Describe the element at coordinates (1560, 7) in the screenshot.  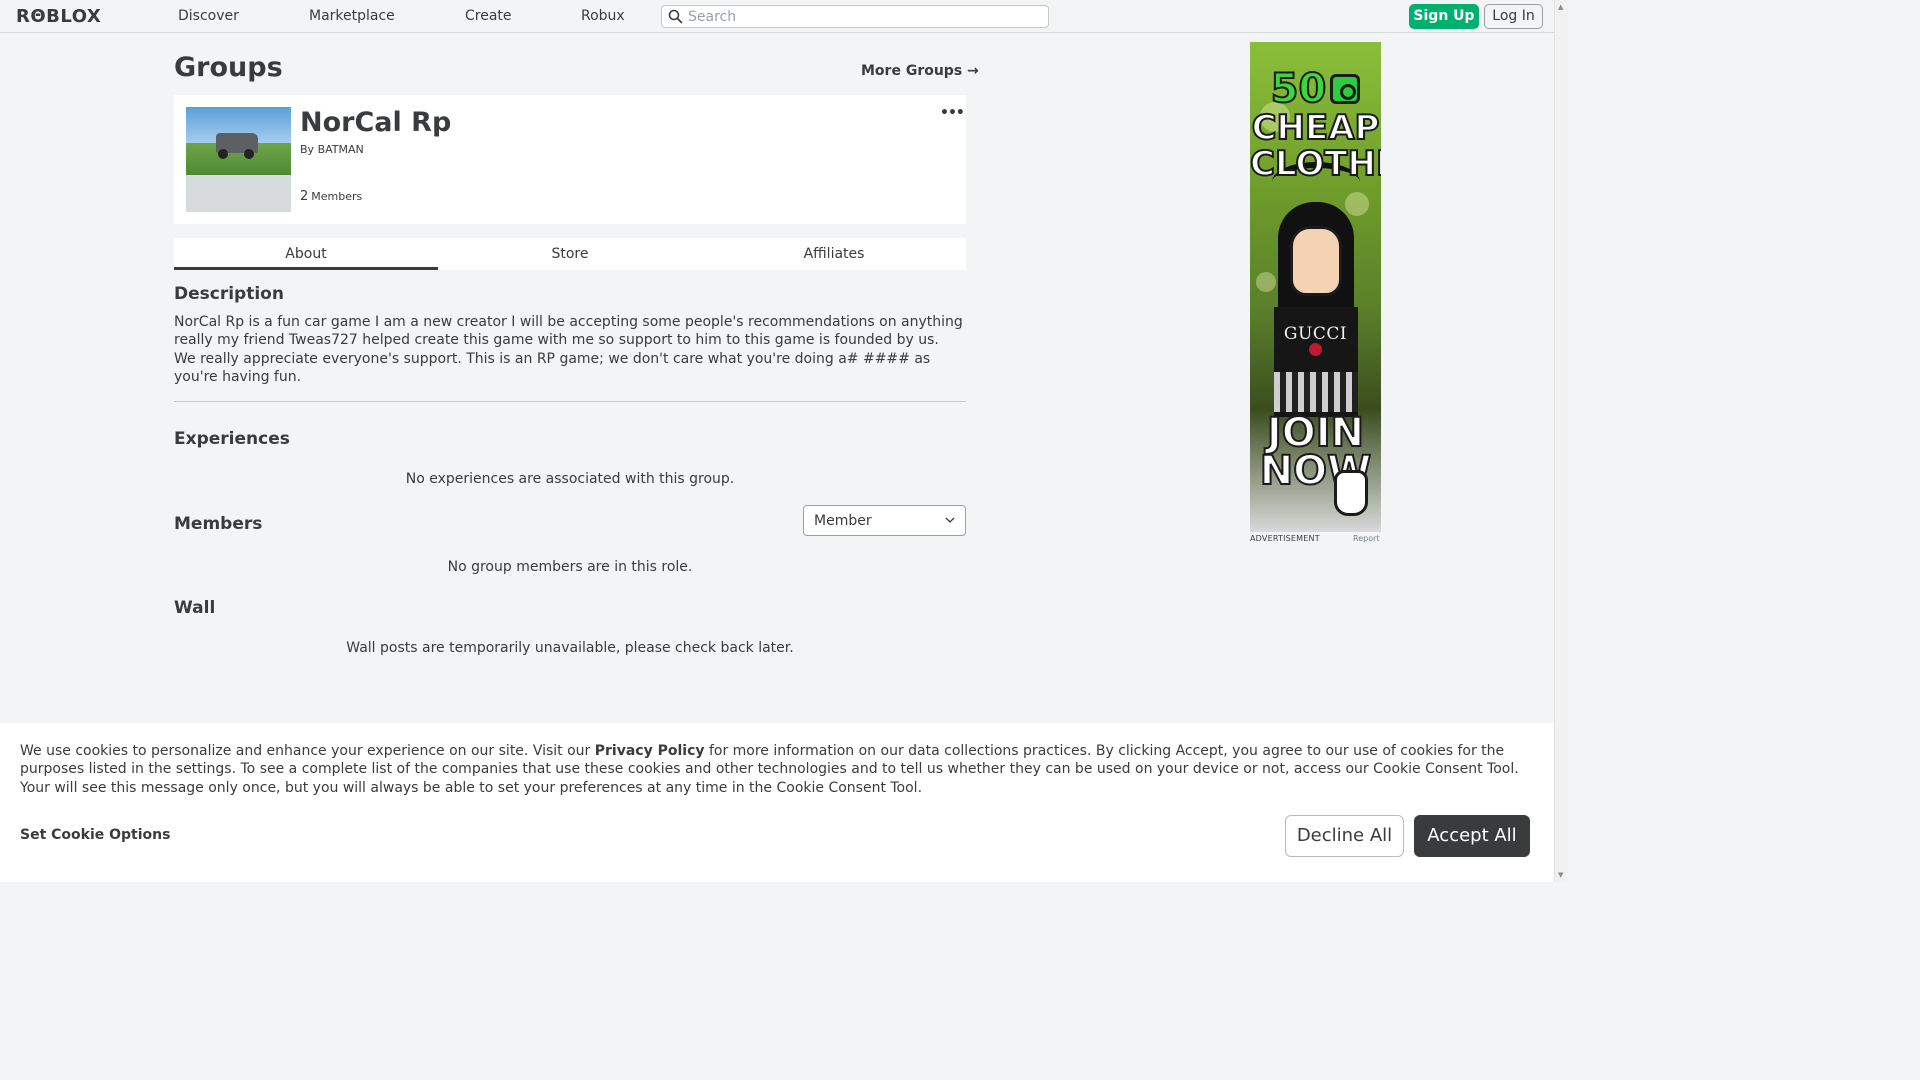
I see `scroll-up-arrow-icon: ▲` at that location.